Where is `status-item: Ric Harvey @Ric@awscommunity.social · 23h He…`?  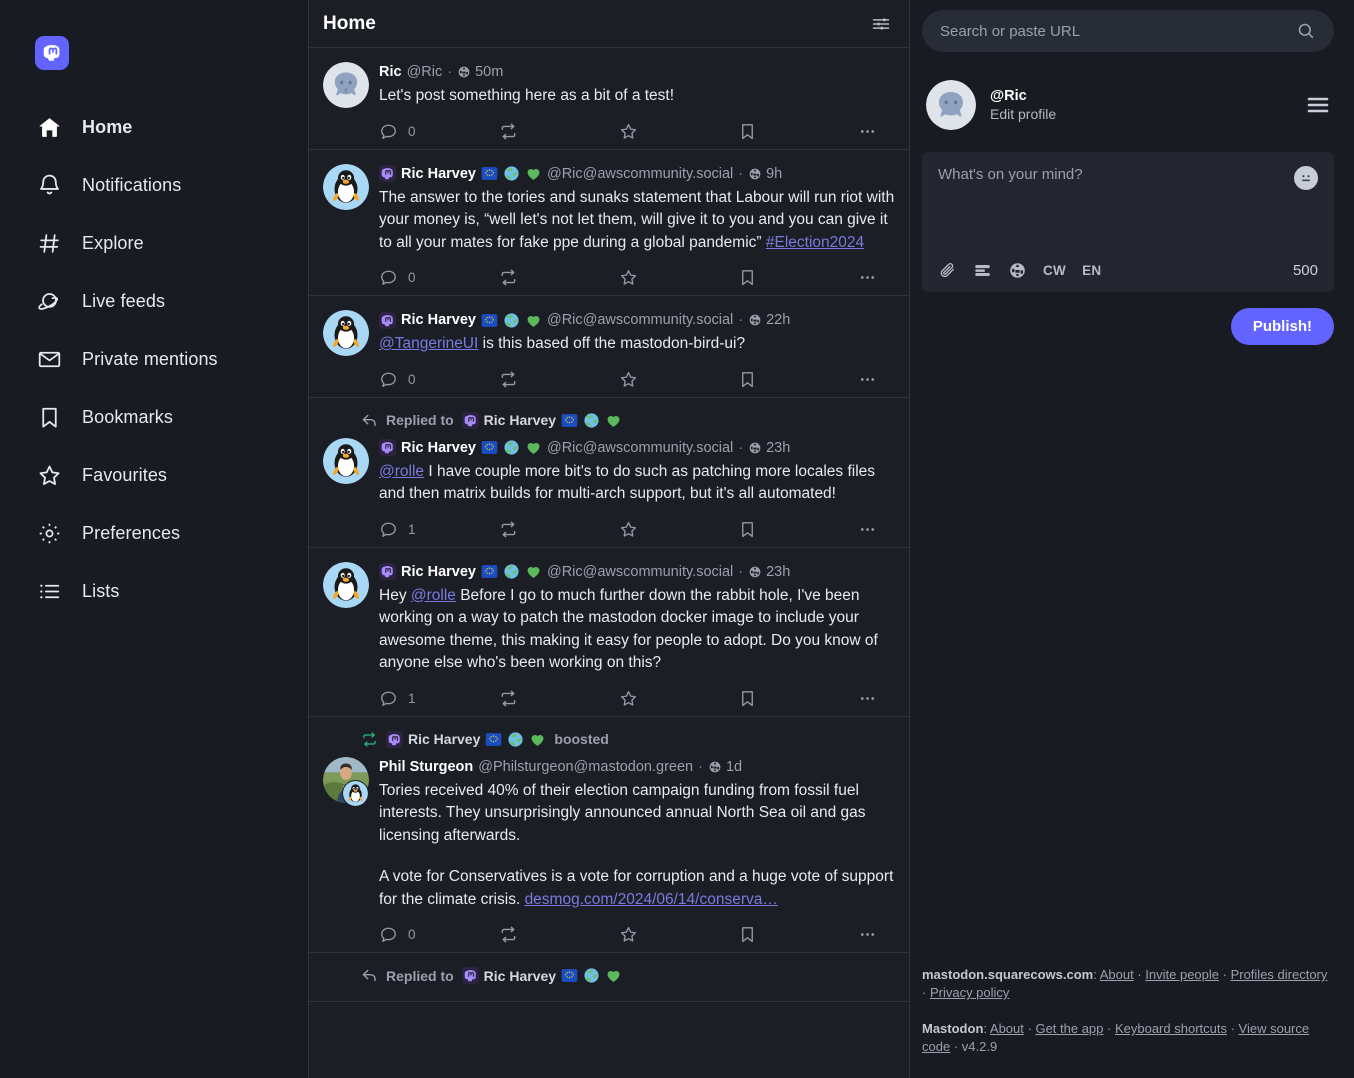 status-item: Ric Harvey @Ric@awscommunity.social · 23h He… is located at coordinates (609, 632).